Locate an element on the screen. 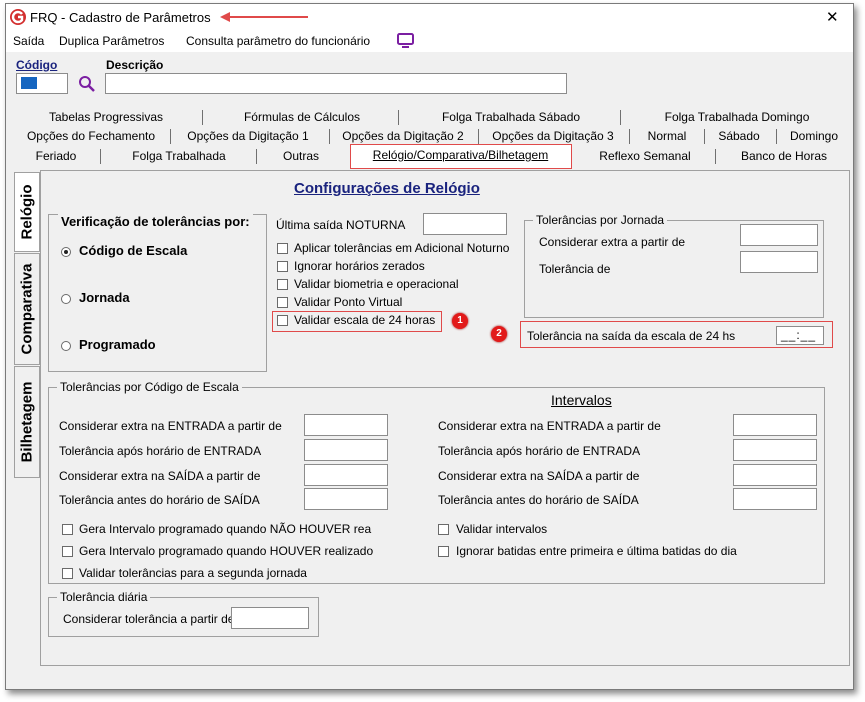 Image resolution: width=865 pixels, height=702 pixels. menu-saida: Saída is located at coordinates (28, 41).